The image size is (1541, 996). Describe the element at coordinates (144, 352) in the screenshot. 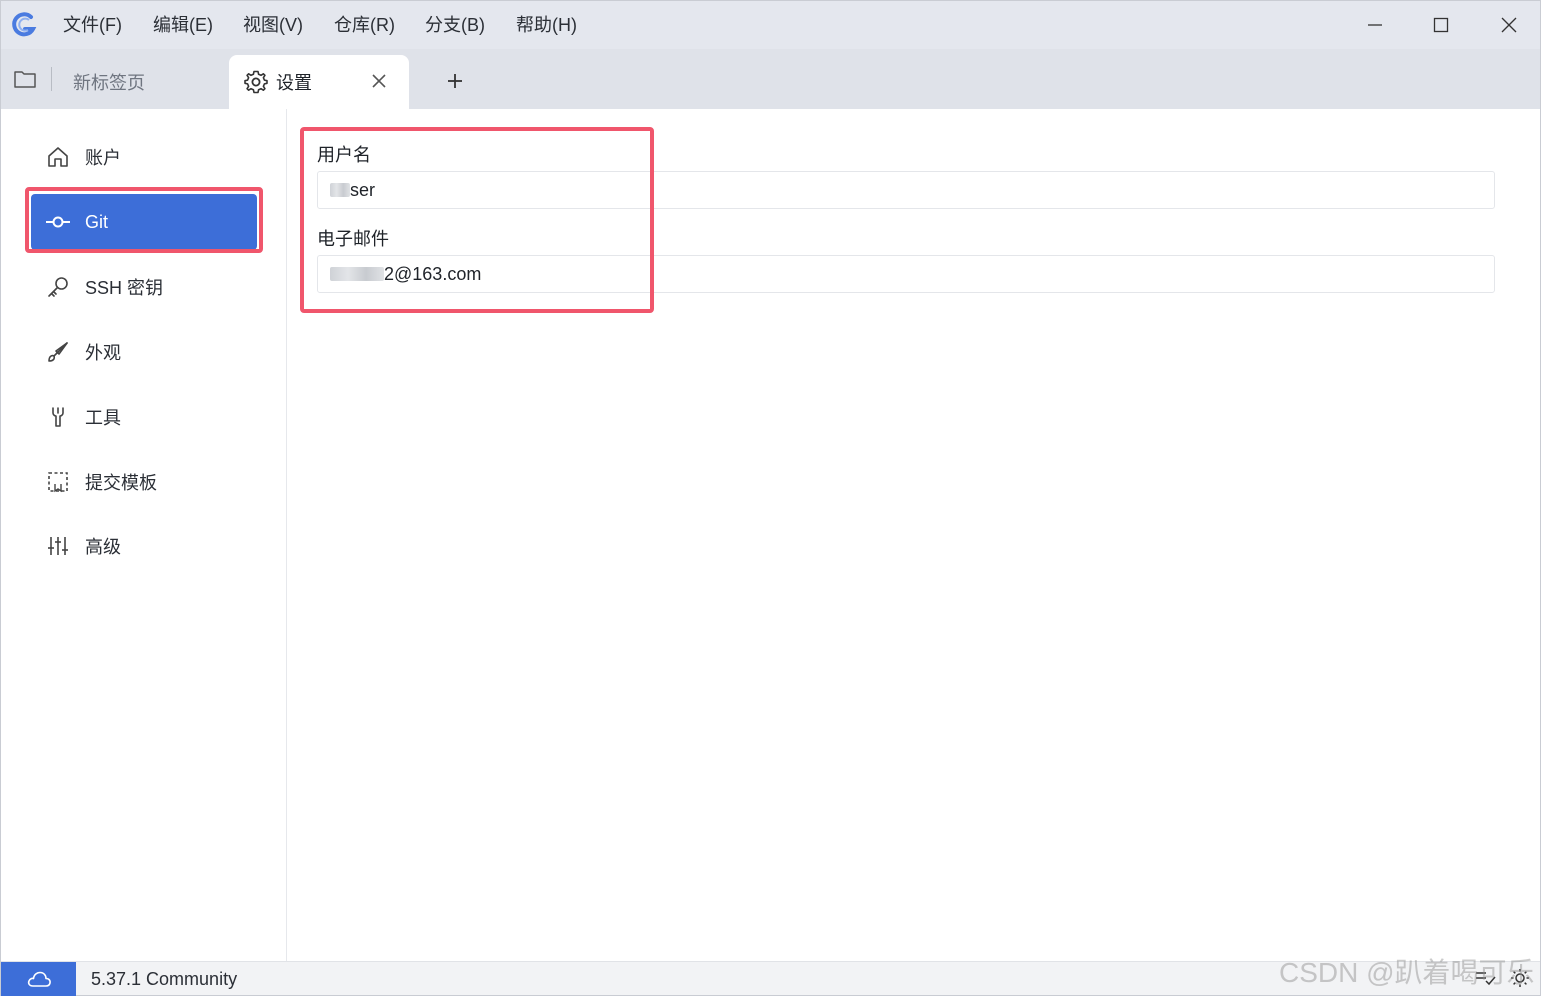

I see `sidebar-item-appearance: 外观` at that location.